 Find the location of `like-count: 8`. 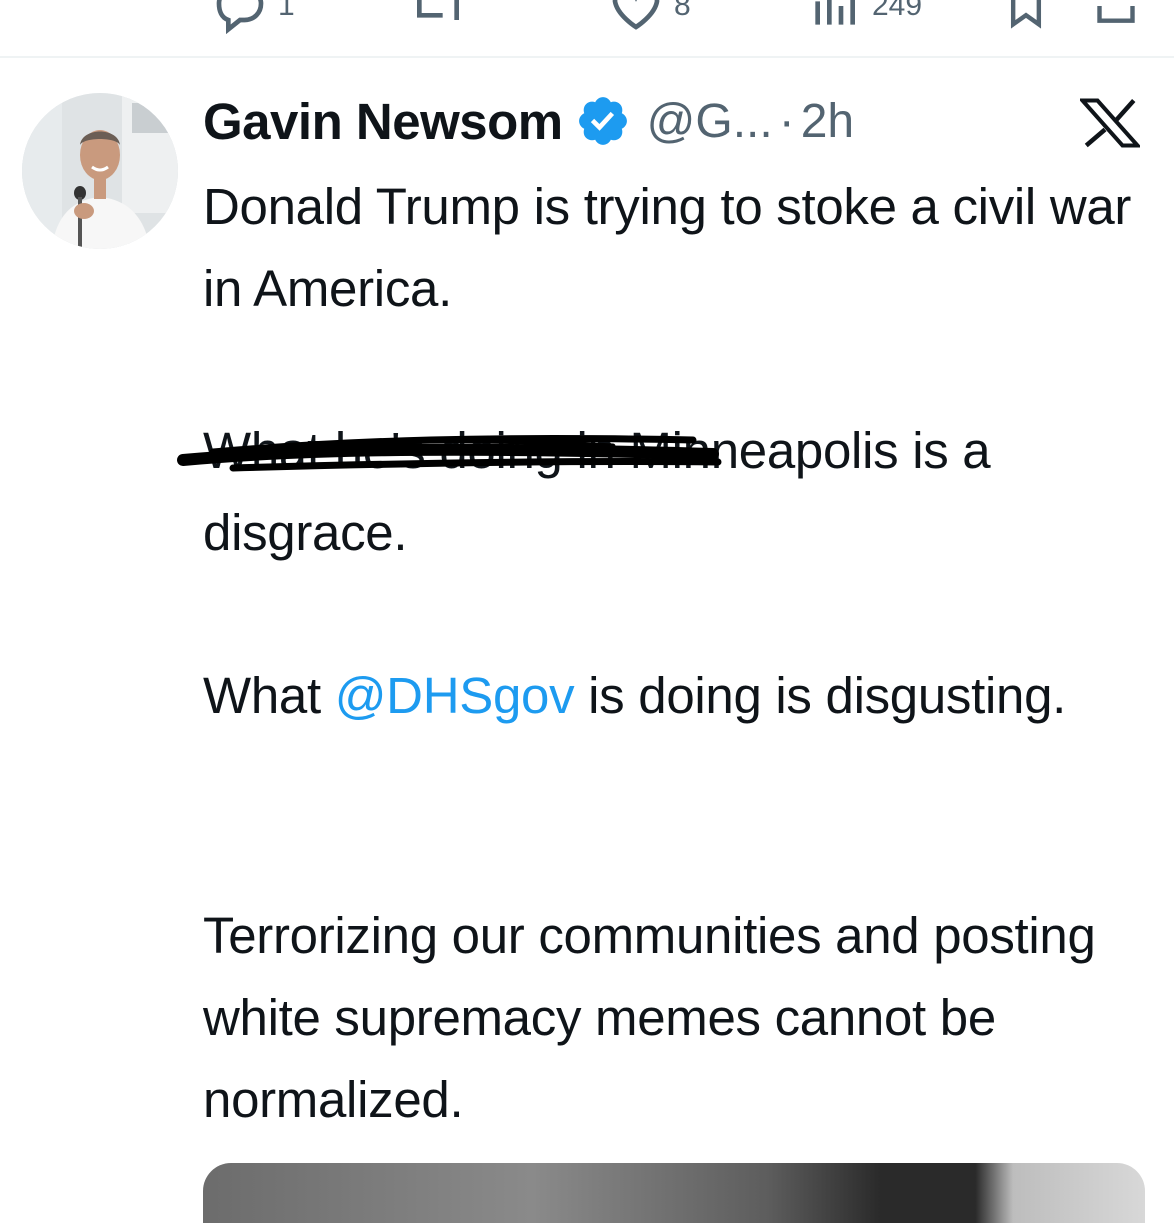

like-count: 8 is located at coordinates (682, 11).